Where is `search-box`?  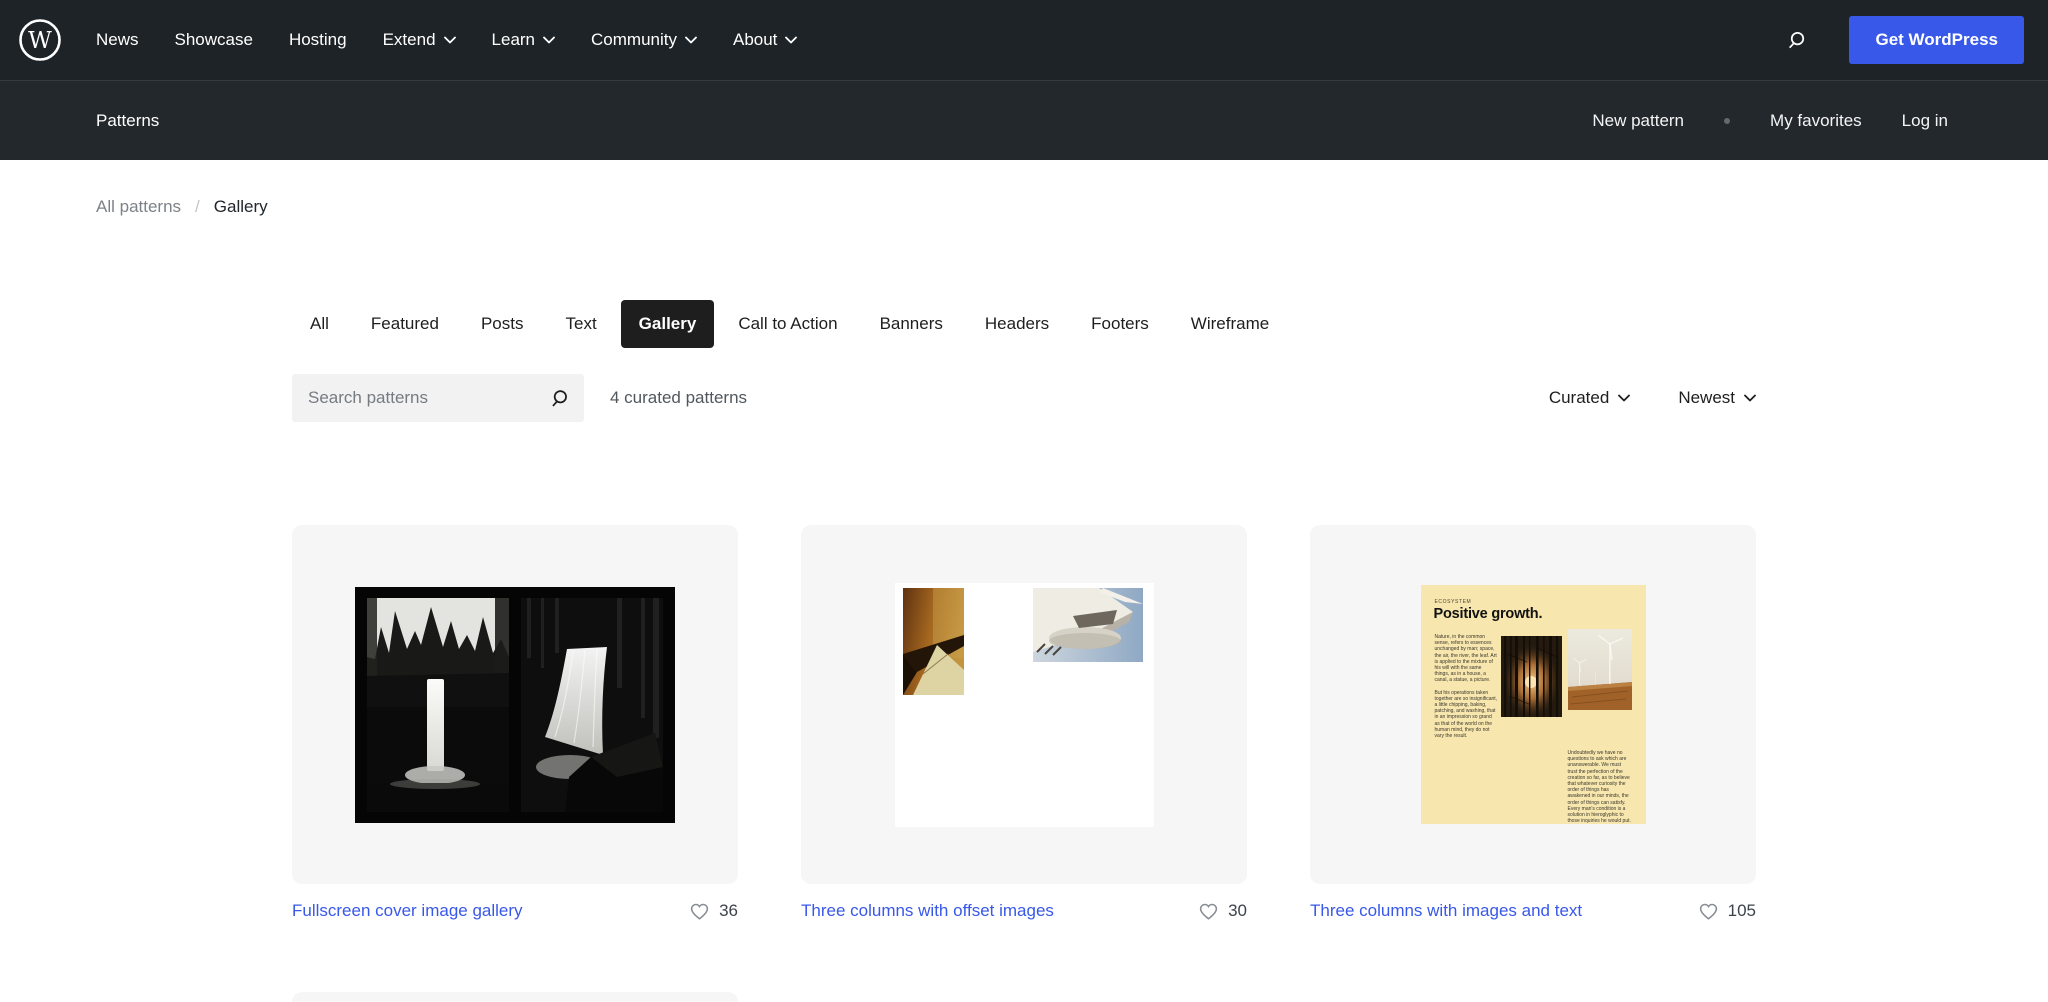 search-box is located at coordinates (438, 398).